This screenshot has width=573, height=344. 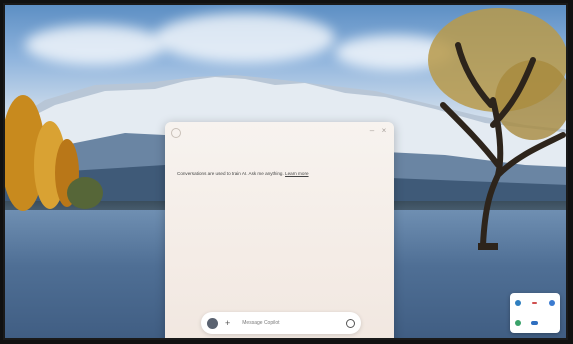 What do you see at coordinates (551, 303) in the screenshot?
I see `settings-icon` at bounding box center [551, 303].